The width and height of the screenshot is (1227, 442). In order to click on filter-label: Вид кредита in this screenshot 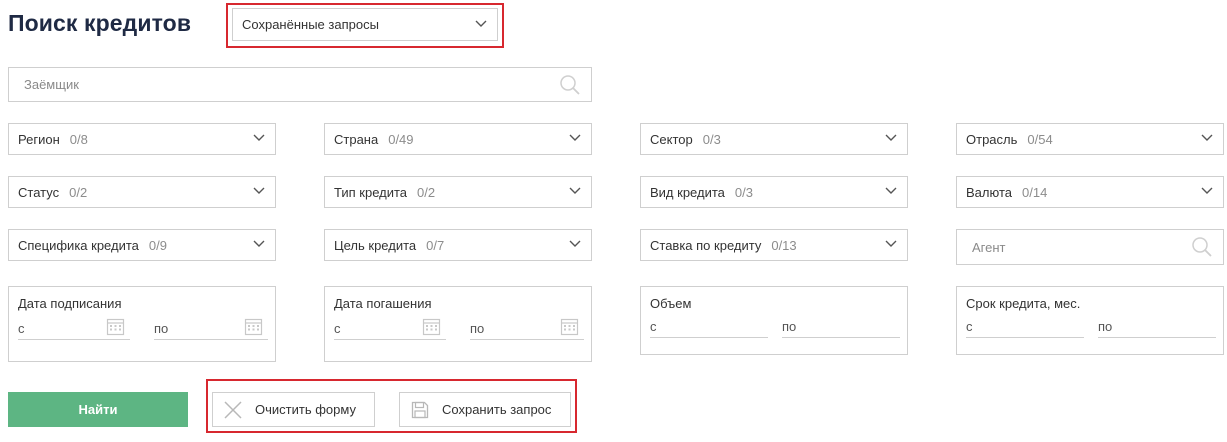, I will do `click(687, 192)`.